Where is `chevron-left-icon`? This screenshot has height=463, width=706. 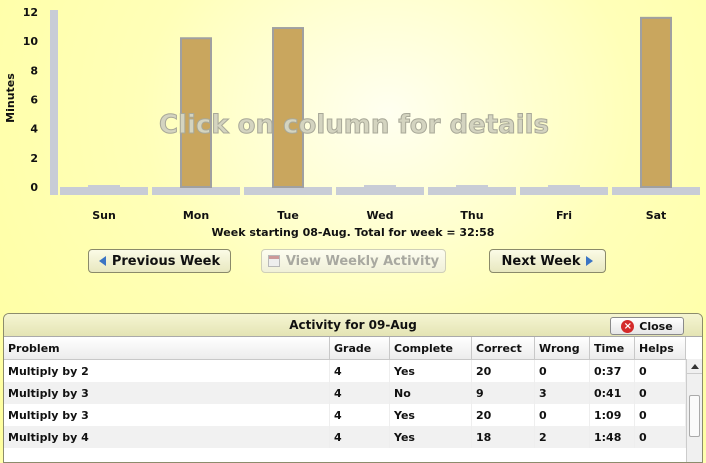
chevron-left-icon is located at coordinates (102, 261).